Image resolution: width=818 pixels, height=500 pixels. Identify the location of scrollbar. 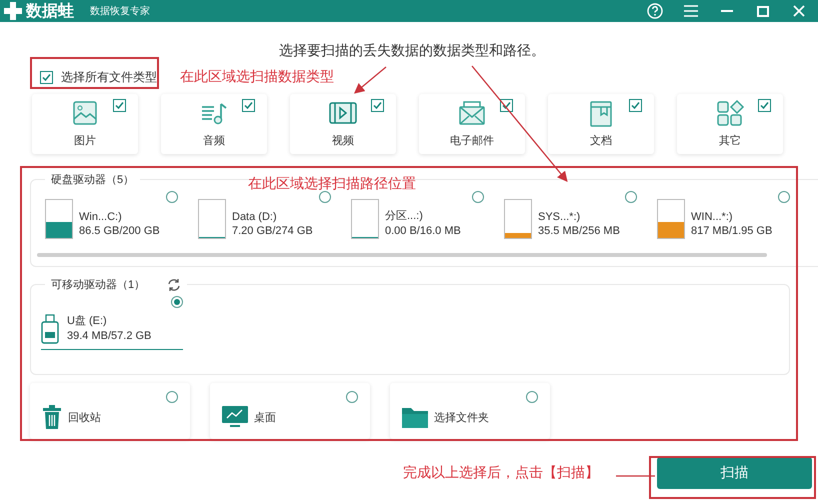
(402, 255).